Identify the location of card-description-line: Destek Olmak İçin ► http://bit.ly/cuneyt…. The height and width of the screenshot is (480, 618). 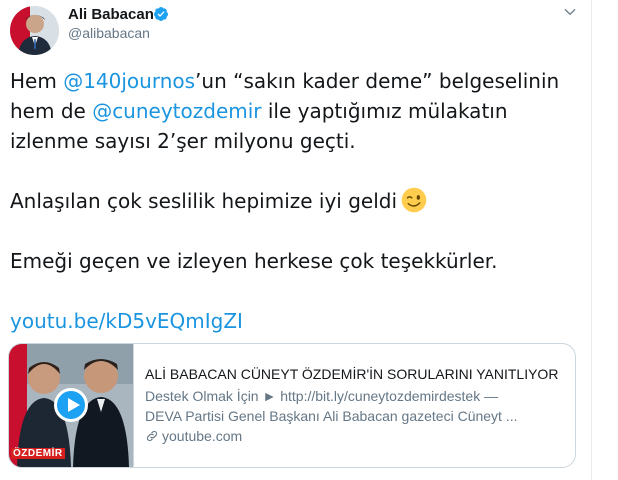
(322, 396).